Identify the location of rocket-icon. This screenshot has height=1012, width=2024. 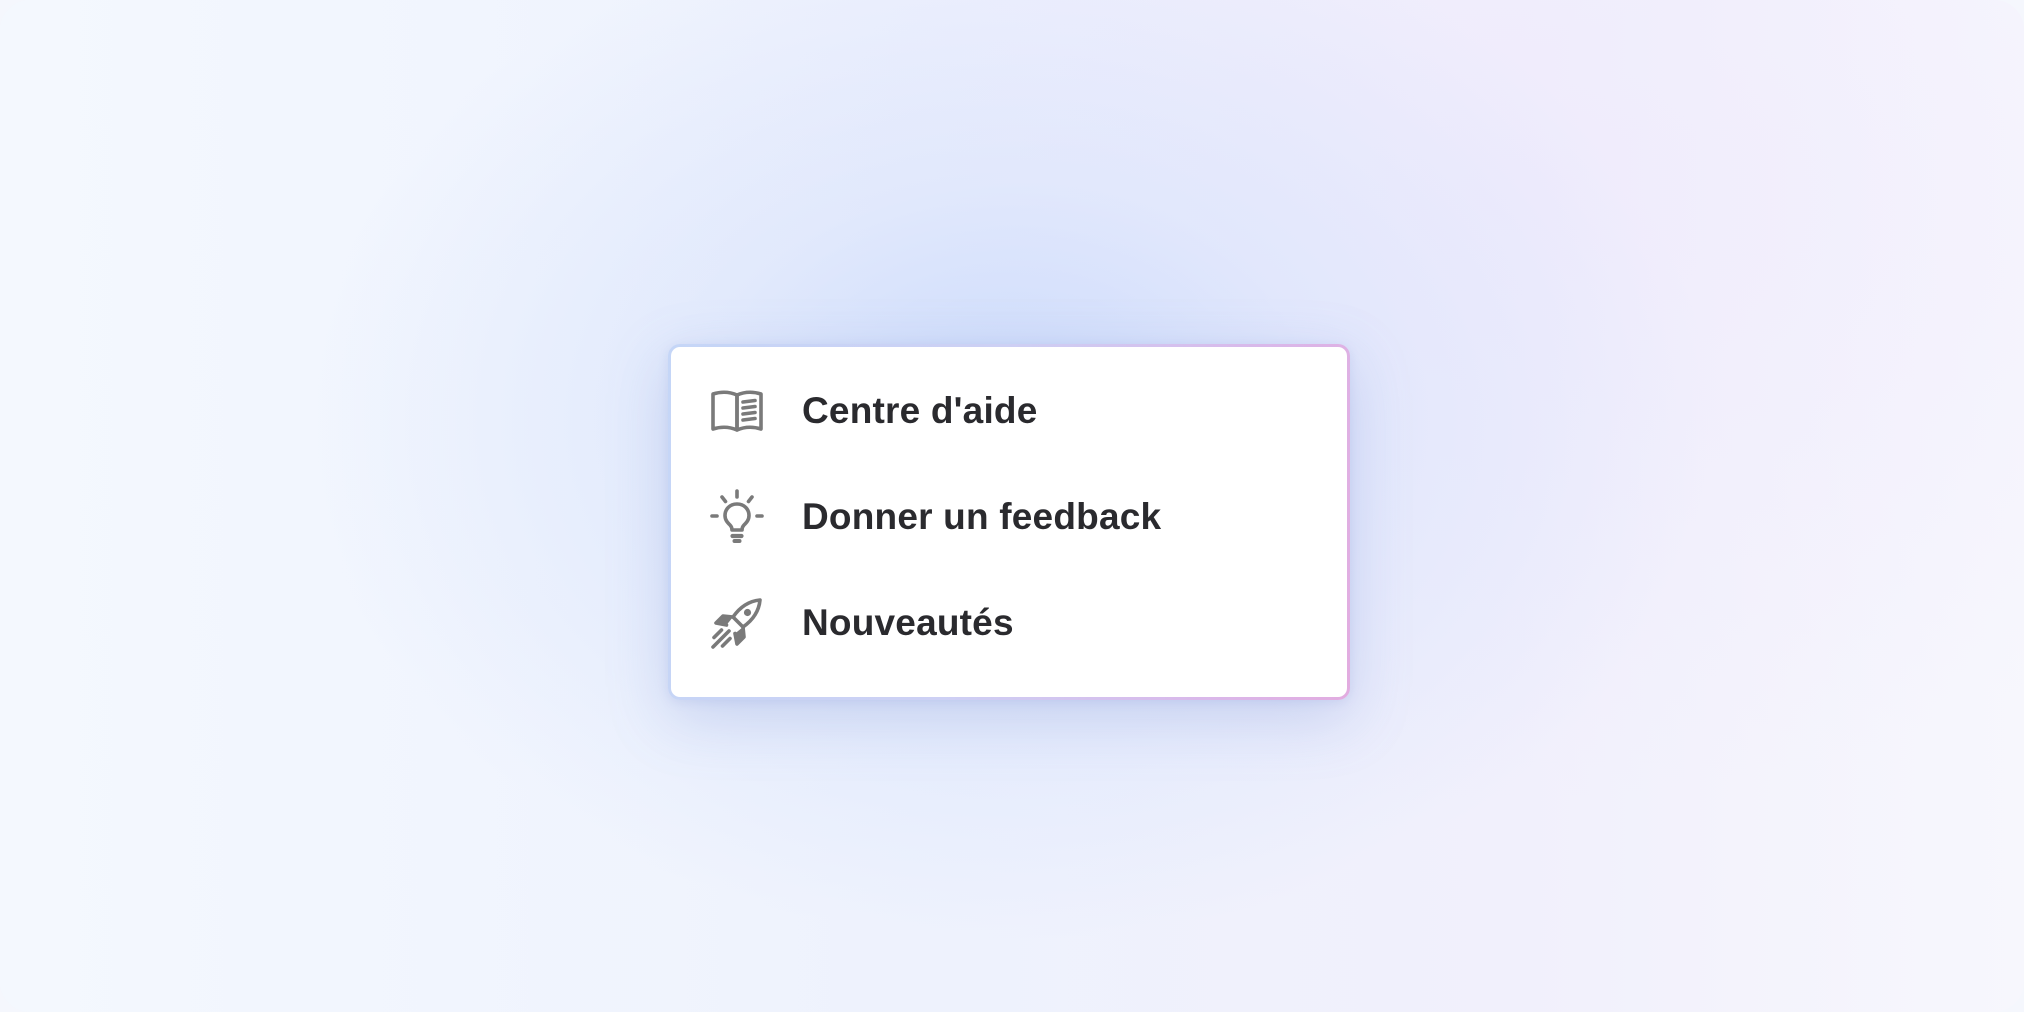
(737, 623).